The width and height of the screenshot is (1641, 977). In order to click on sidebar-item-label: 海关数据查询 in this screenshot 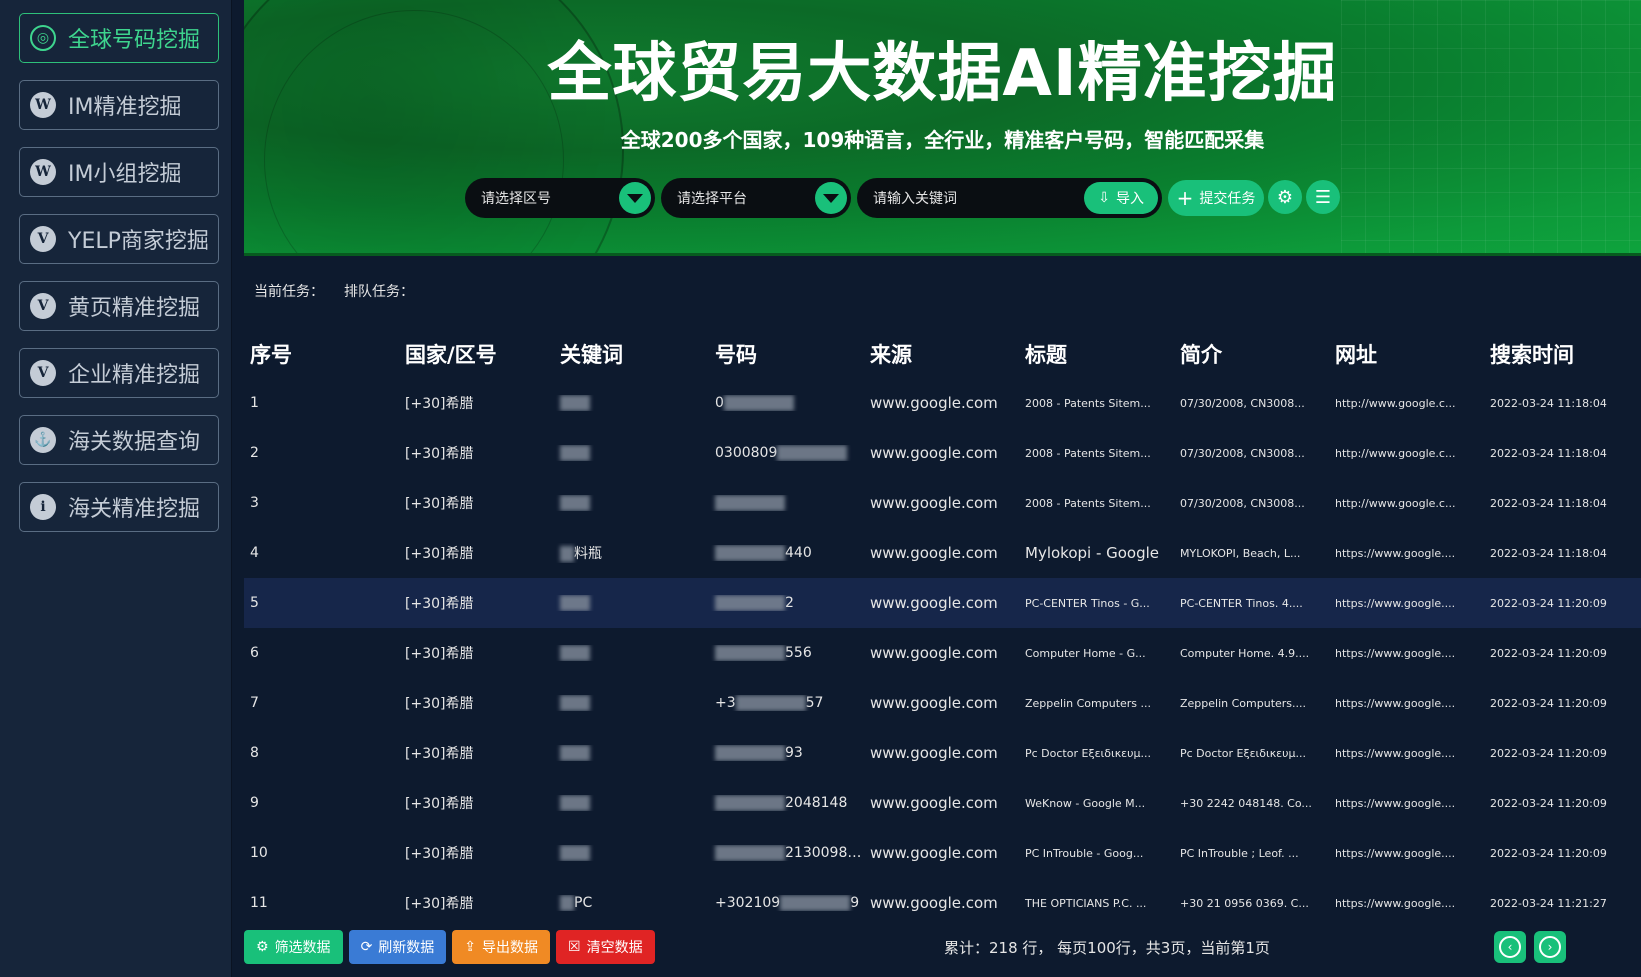, I will do `click(134, 442)`.